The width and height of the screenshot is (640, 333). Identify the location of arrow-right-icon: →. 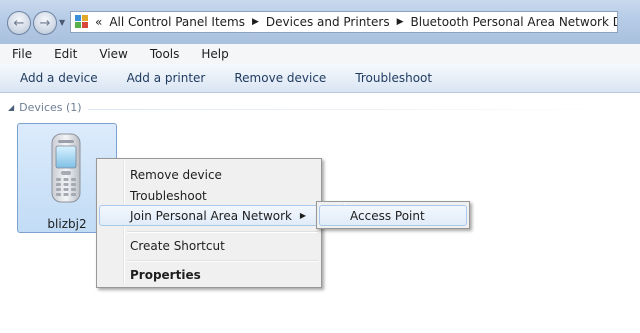
(45, 23).